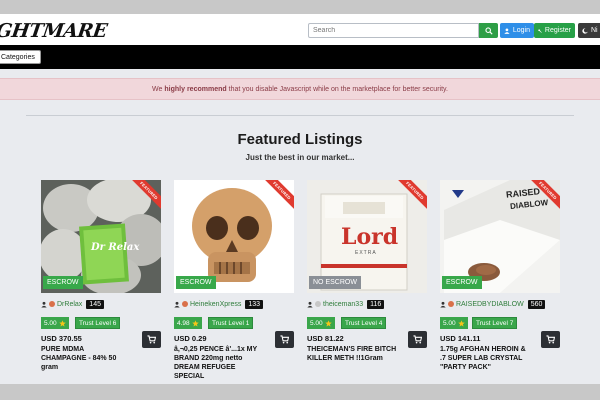 This screenshot has height=400, width=600. What do you see at coordinates (300, 29) in the screenshot?
I see `top-bar: GHTMARE Login Register Ni` at bounding box center [300, 29].